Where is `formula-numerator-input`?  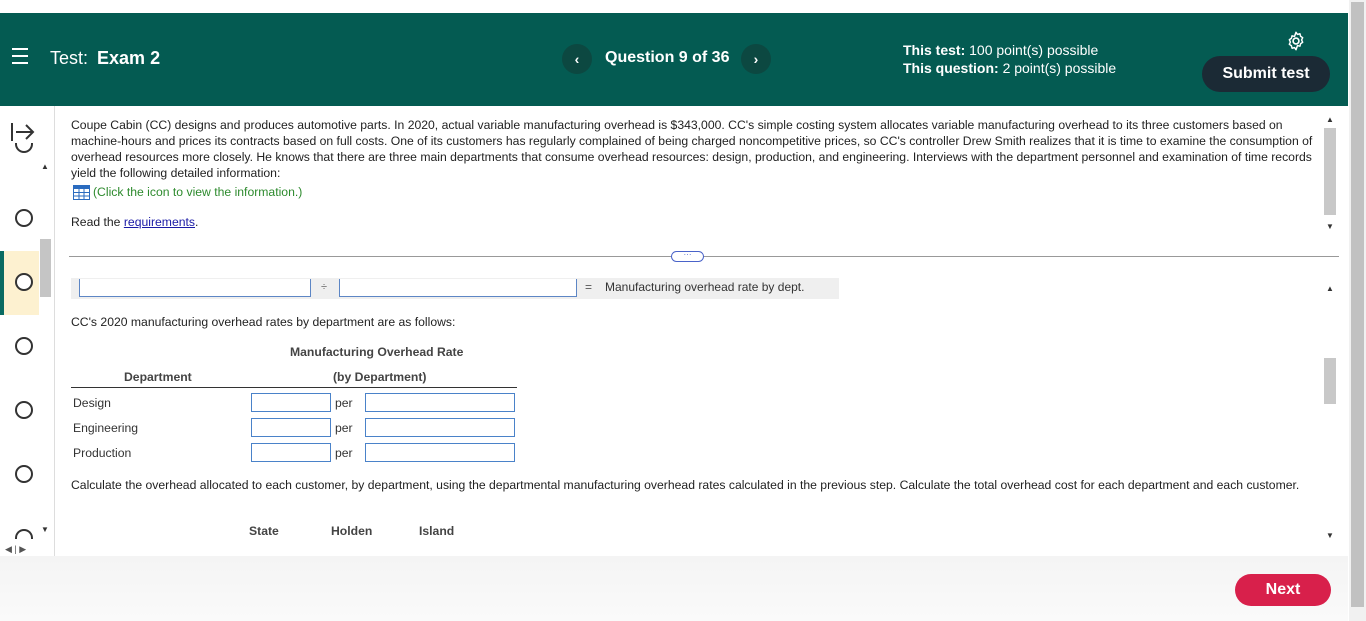 formula-numerator-input is located at coordinates (195, 288).